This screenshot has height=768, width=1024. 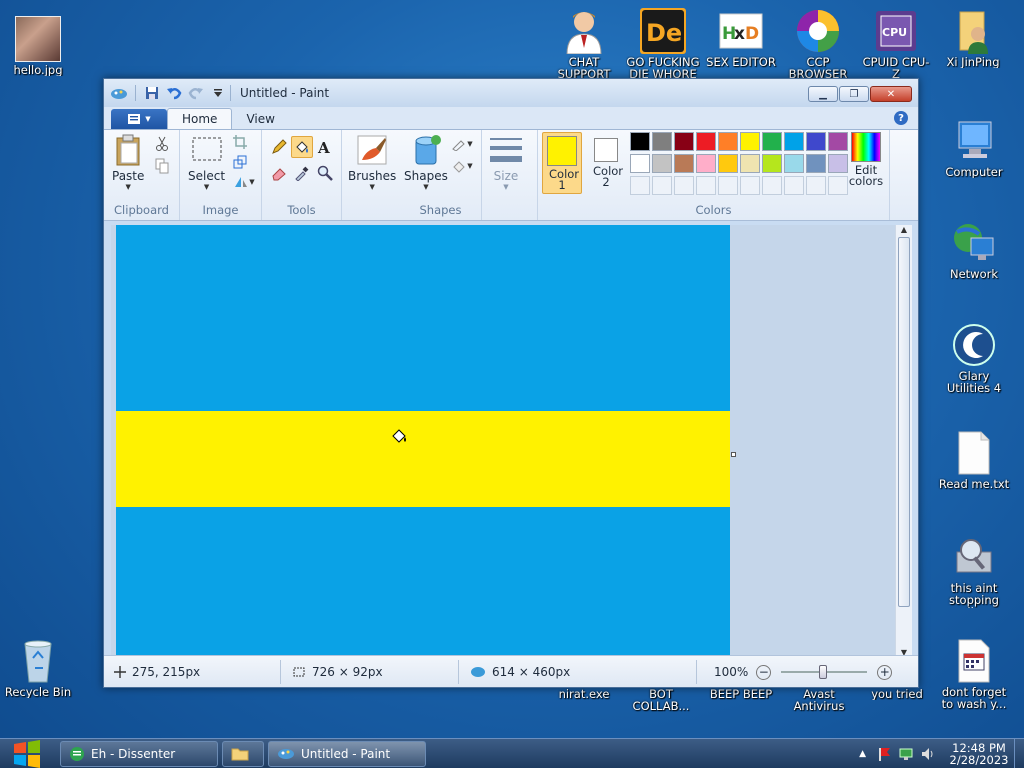 What do you see at coordinates (584, 44) in the screenshot?
I see `desktop-icon-chat-support: CHAT SUPPORT` at bounding box center [584, 44].